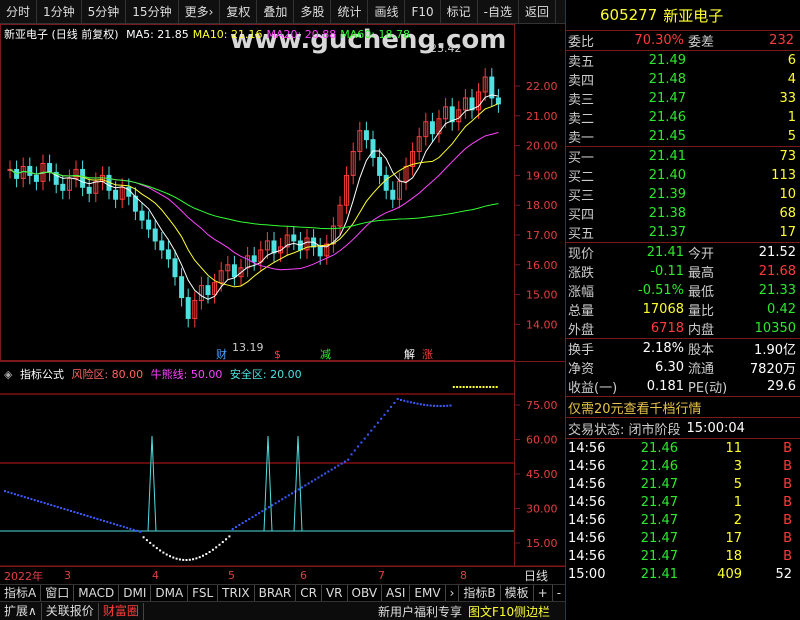  I want to click on bottom-tab: 扩展∧, so click(21, 611).